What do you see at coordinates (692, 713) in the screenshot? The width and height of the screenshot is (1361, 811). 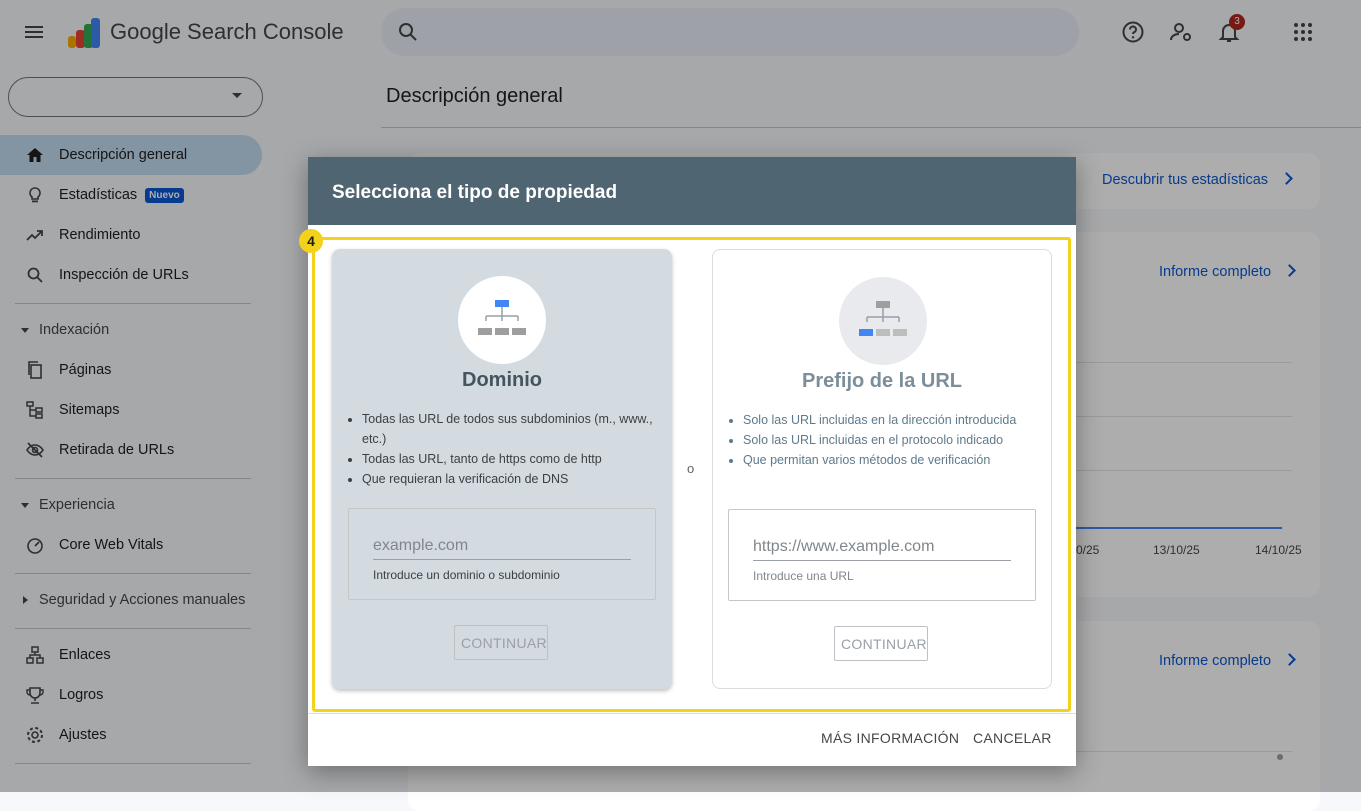 I see `dialog-footer-divider` at bounding box center [692, 713].